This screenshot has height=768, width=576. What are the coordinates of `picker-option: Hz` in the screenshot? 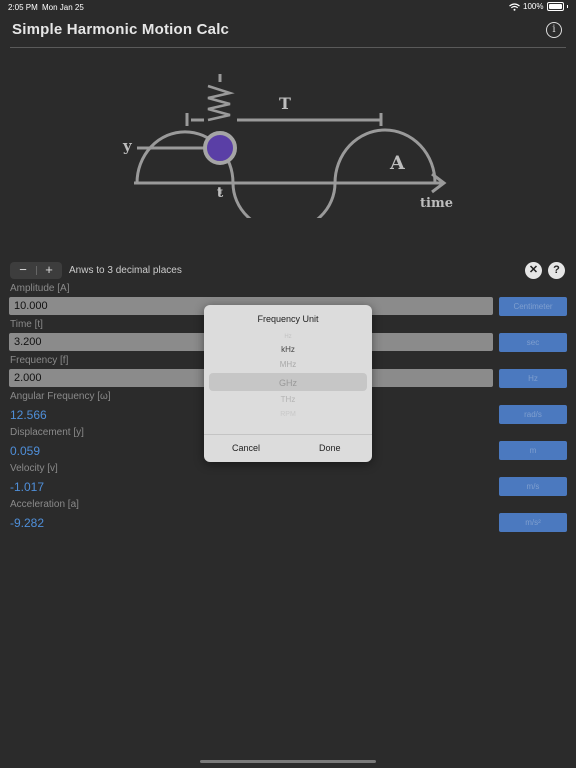 It's located at (288, 337).